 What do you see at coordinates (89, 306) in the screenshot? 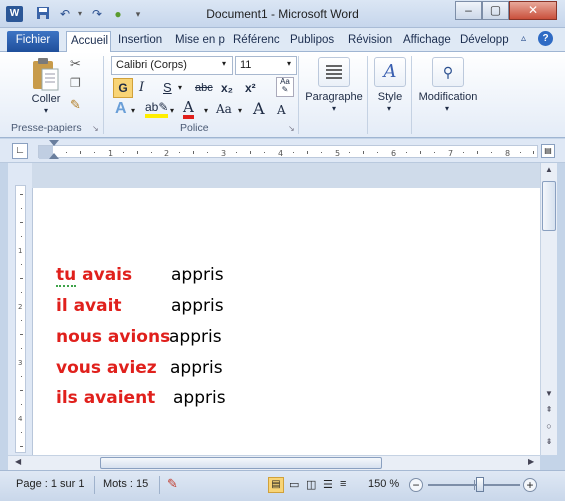
I see `subject-text: il avait` at bounding box center [89, 306].